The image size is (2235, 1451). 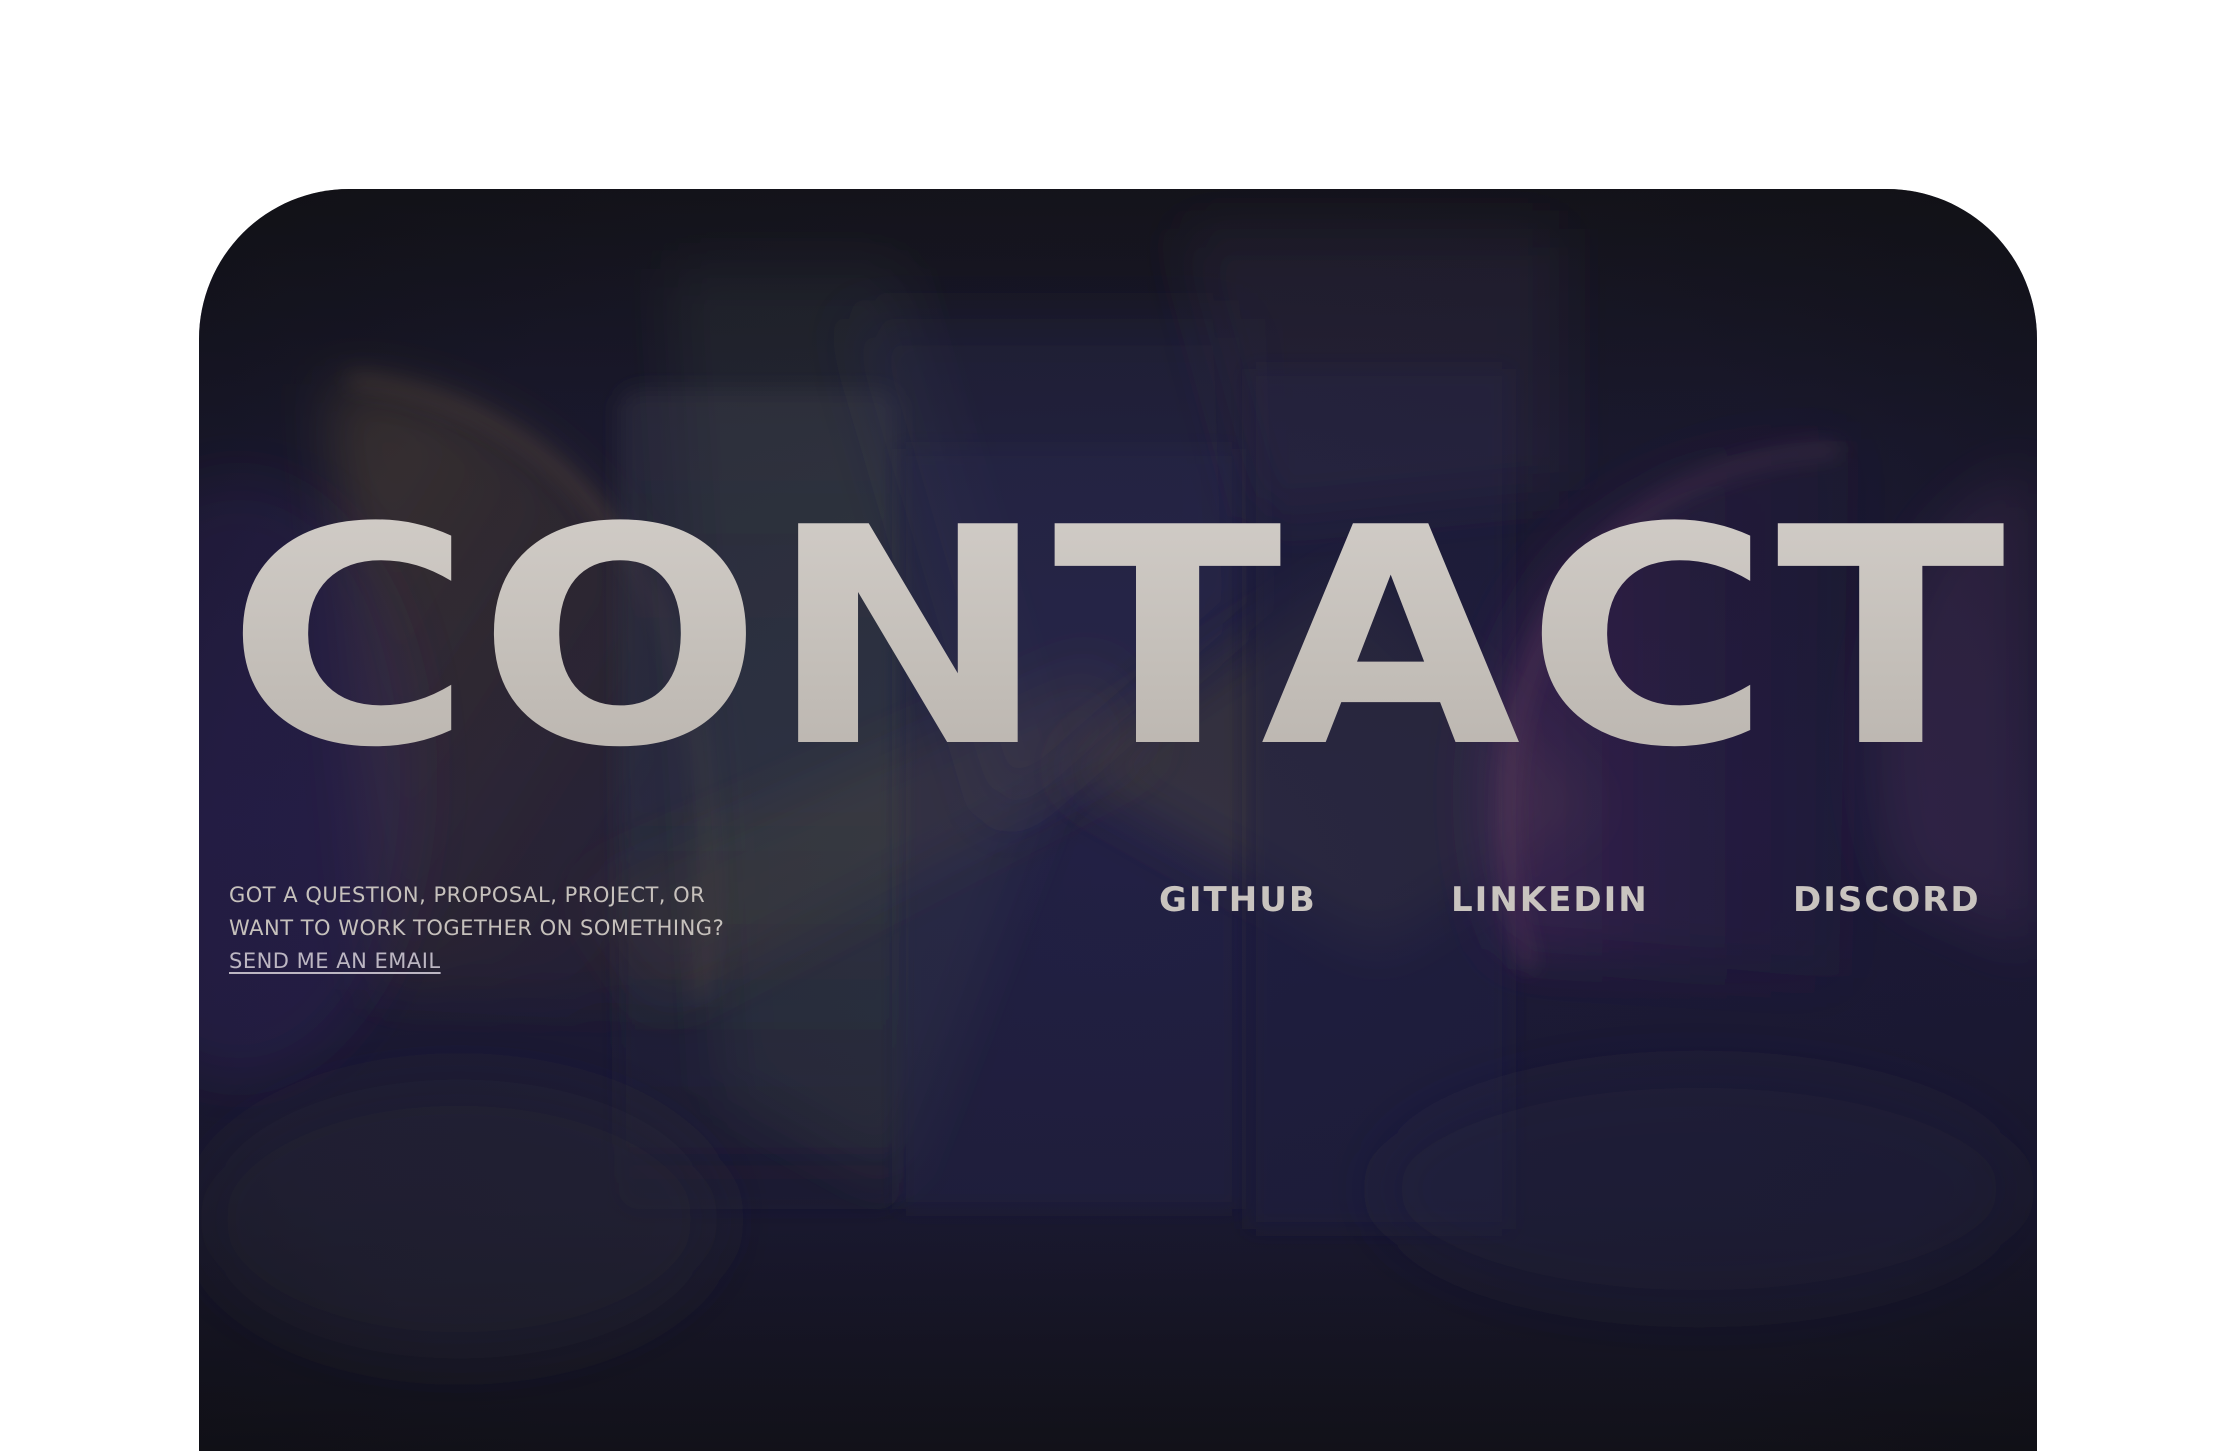 What do you see at coordinates (477, 928) in the screenshot?
I see `intro-text-line-2: WANT TO WORK TOGETHER ON SOMETHING?` at bounding box center [477, 928].